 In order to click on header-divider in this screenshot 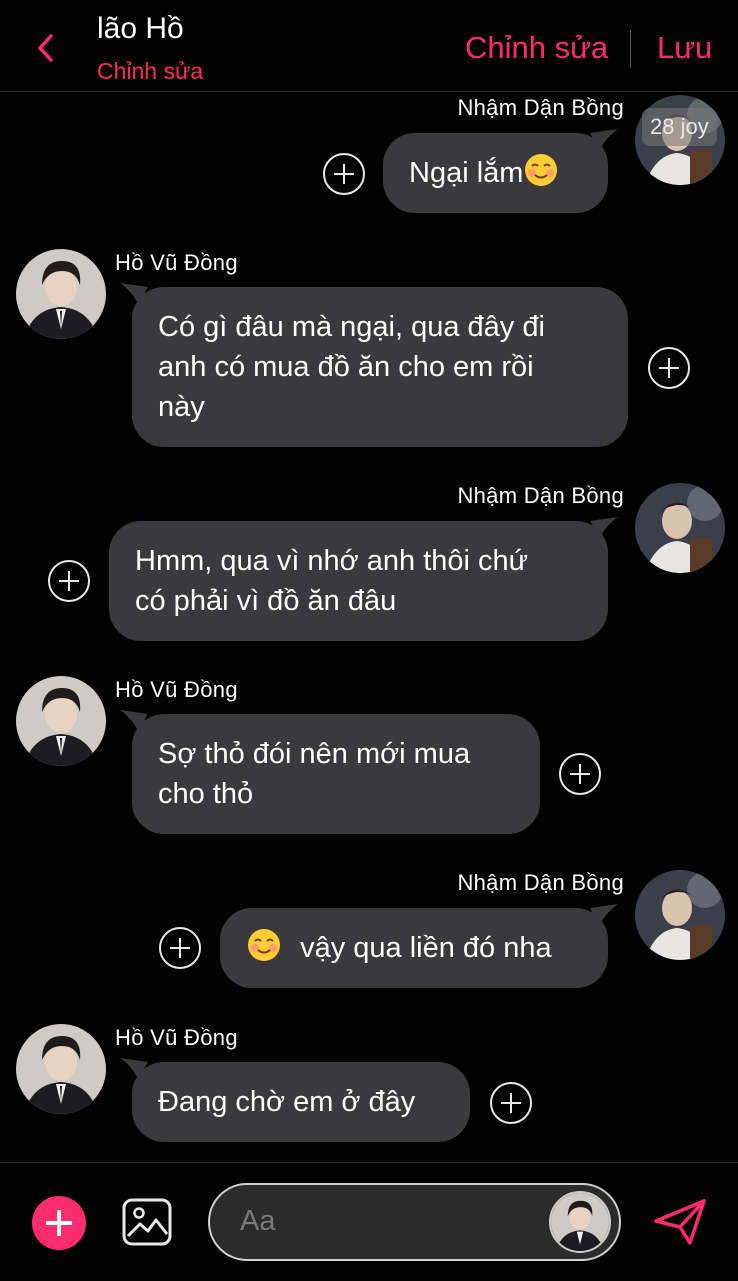, I will do `click(630, 49)`.